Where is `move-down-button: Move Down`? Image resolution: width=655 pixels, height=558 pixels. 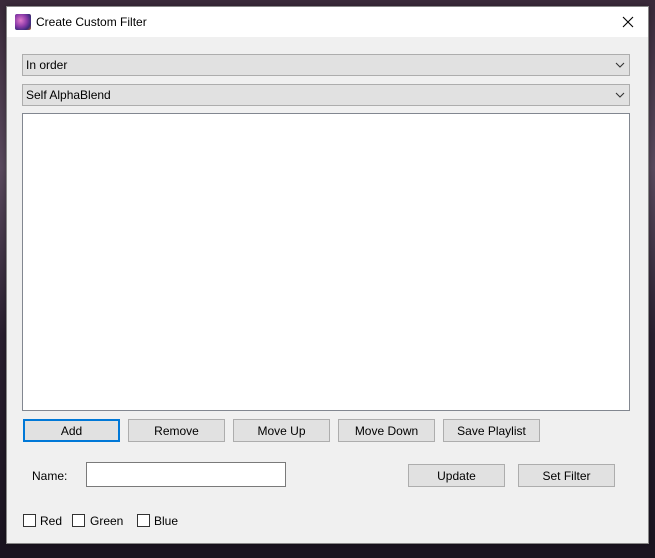
move-down-button: Move Down is located at coordinates (386, 430).